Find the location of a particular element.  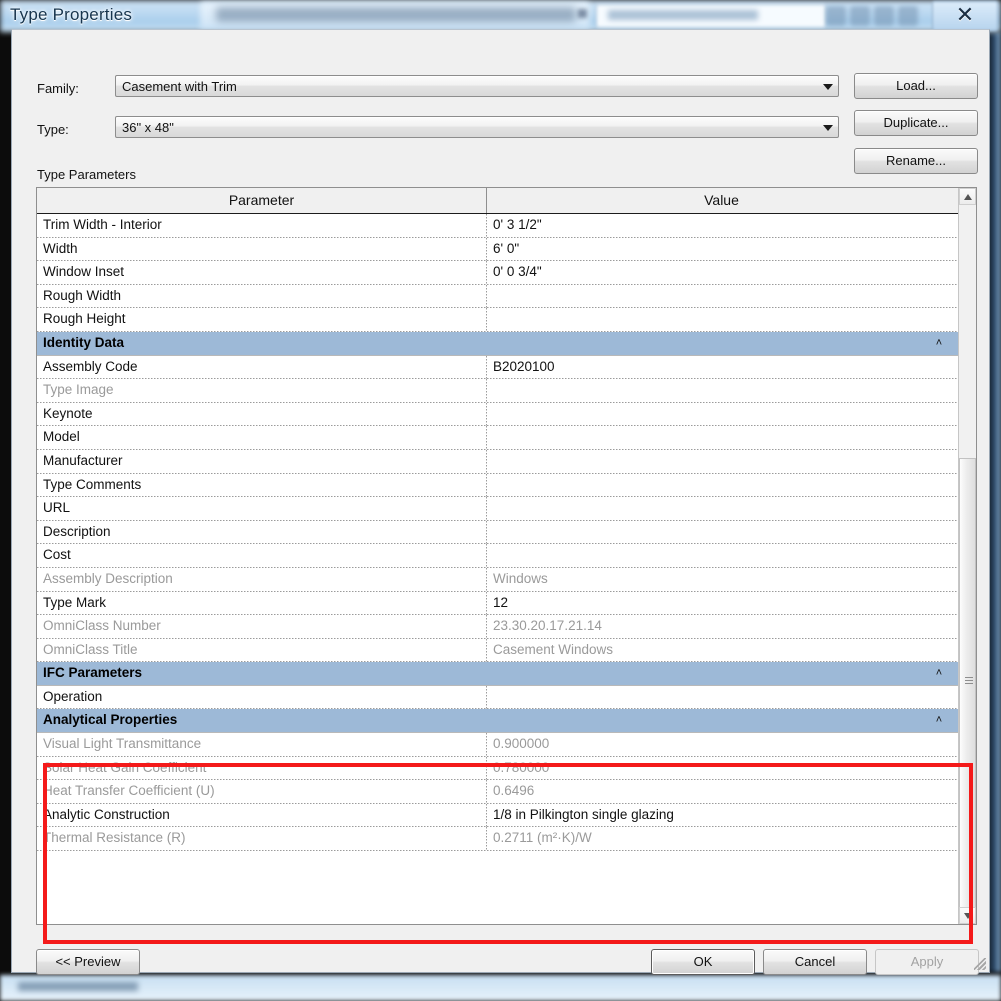

type-dropdown-button is located at coordinates (827, 127).